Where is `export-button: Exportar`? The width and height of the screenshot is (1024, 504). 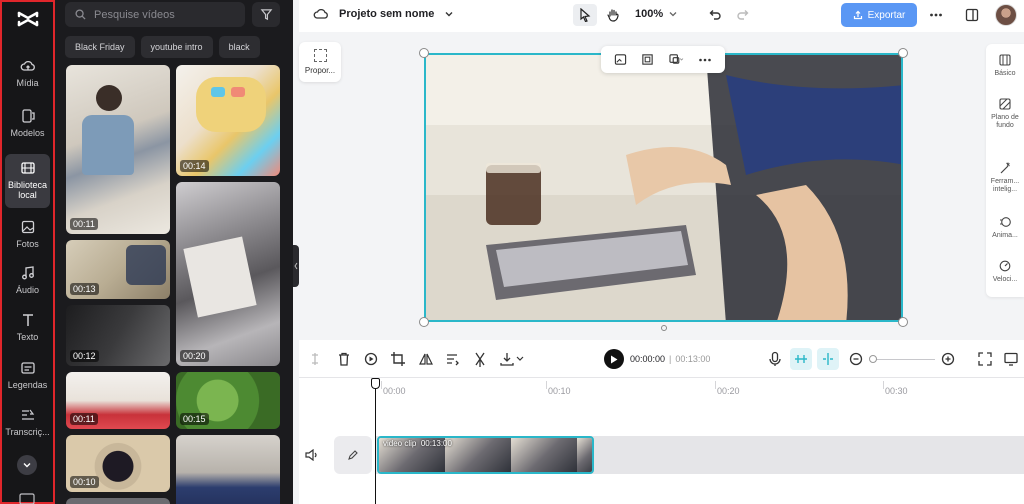
export-button: Exportar is located at coordinates (879, 15).